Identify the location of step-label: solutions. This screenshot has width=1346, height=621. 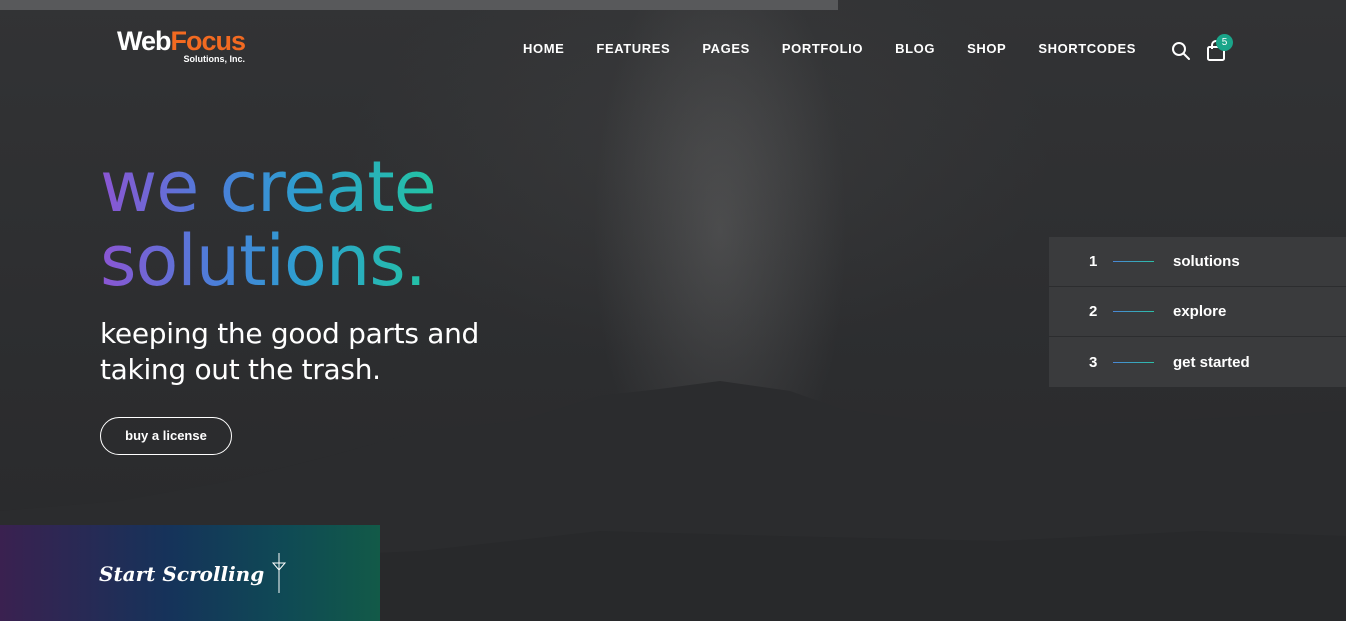
(1206, 261).